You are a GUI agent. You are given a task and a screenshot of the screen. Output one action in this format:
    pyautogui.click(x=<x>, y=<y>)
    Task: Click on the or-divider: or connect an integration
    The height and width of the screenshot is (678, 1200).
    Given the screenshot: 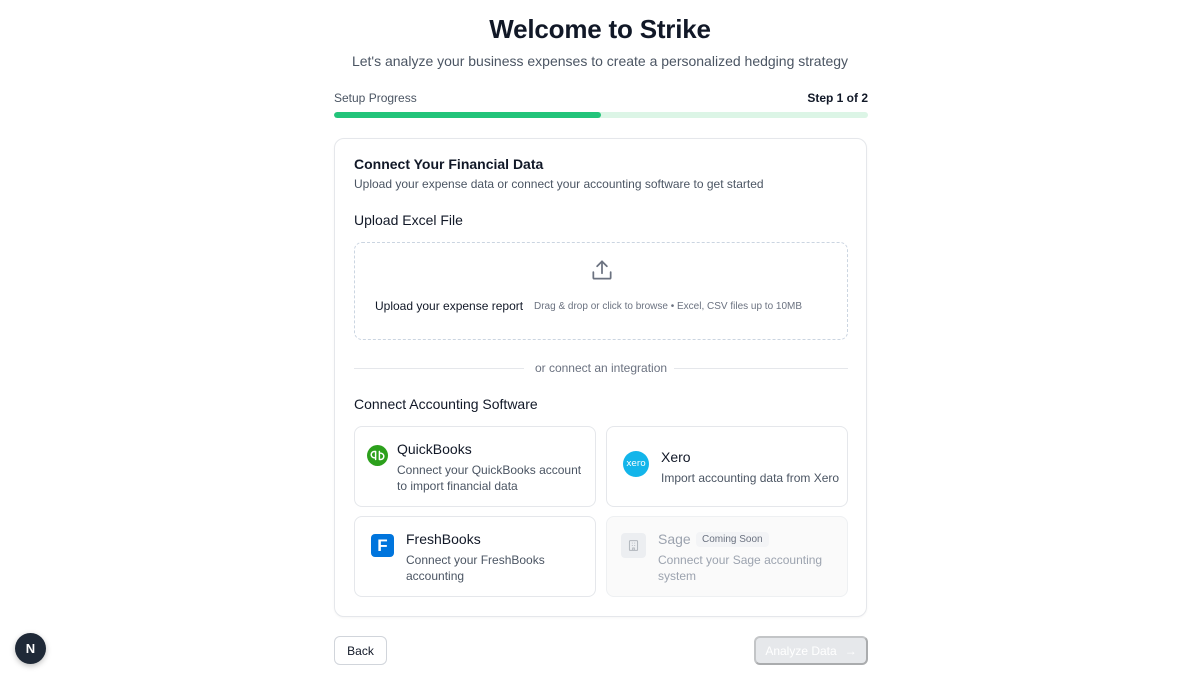 What is the action you would take?
    pyautogui.click(x=601, y=368)
    